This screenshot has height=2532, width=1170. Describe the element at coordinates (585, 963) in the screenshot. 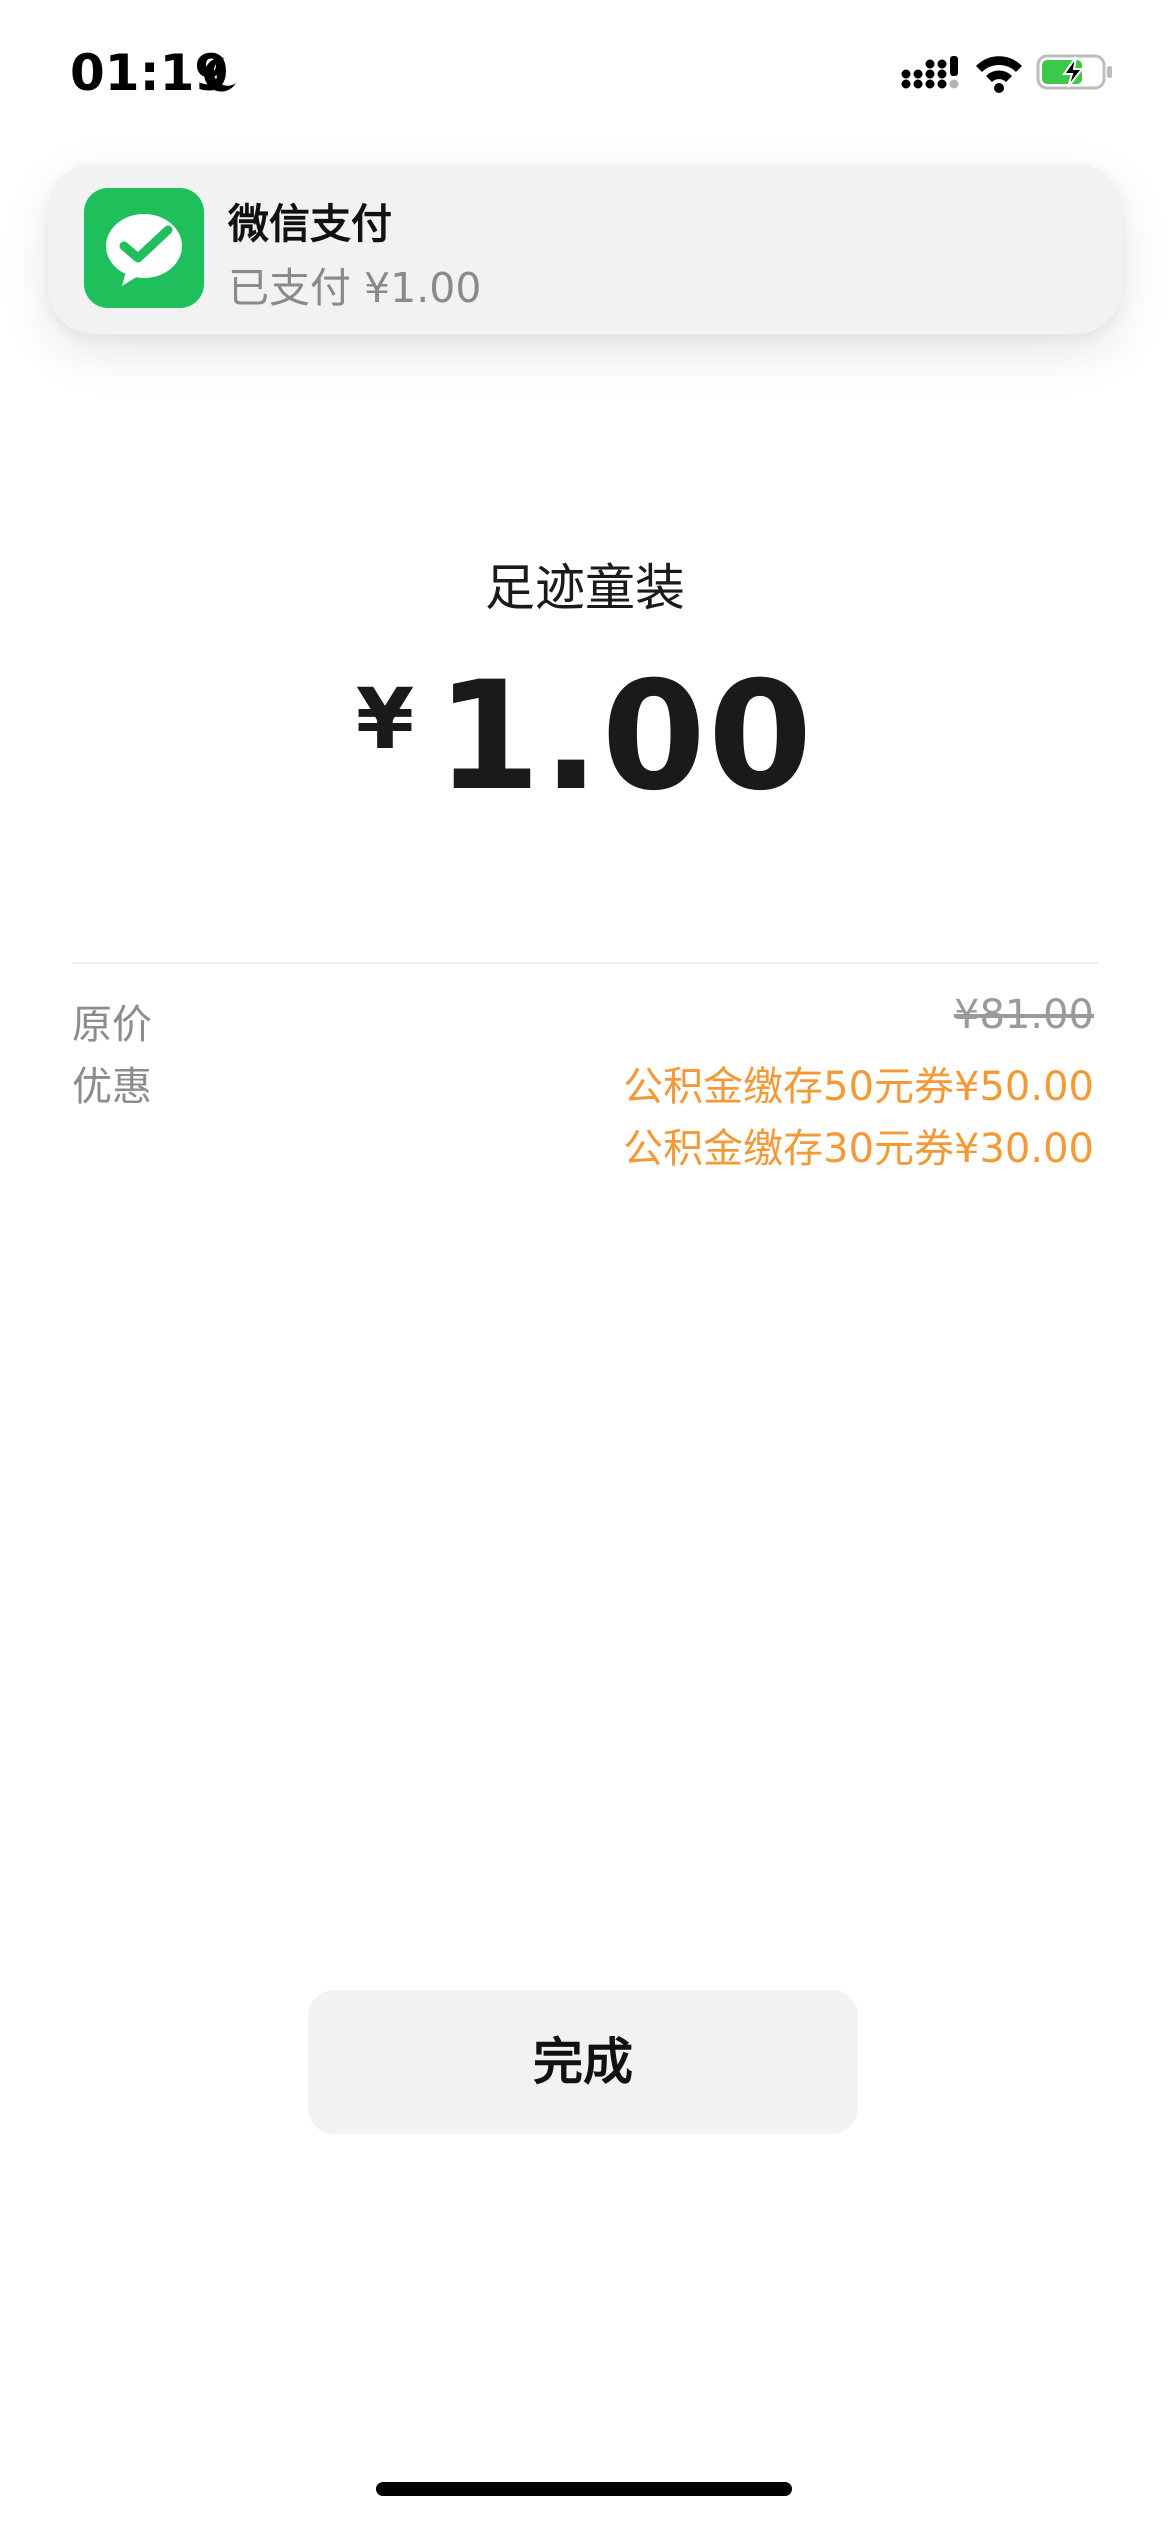

I see `divider` at that location.